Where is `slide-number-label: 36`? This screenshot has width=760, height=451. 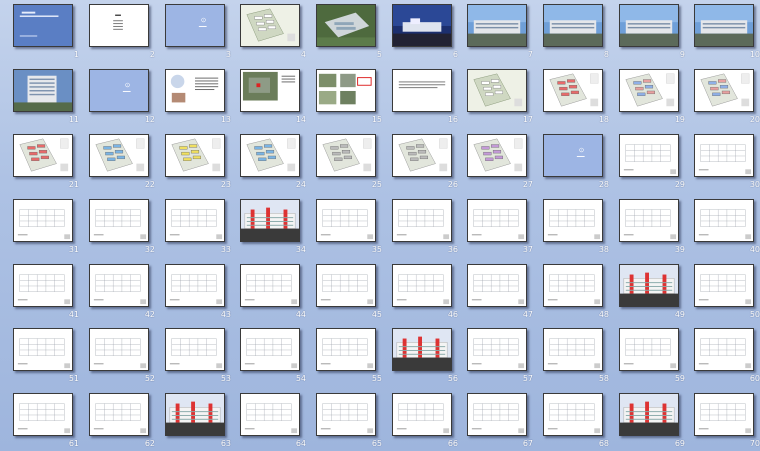 slide-number-label: 36 is located at coordinates (452, 249).